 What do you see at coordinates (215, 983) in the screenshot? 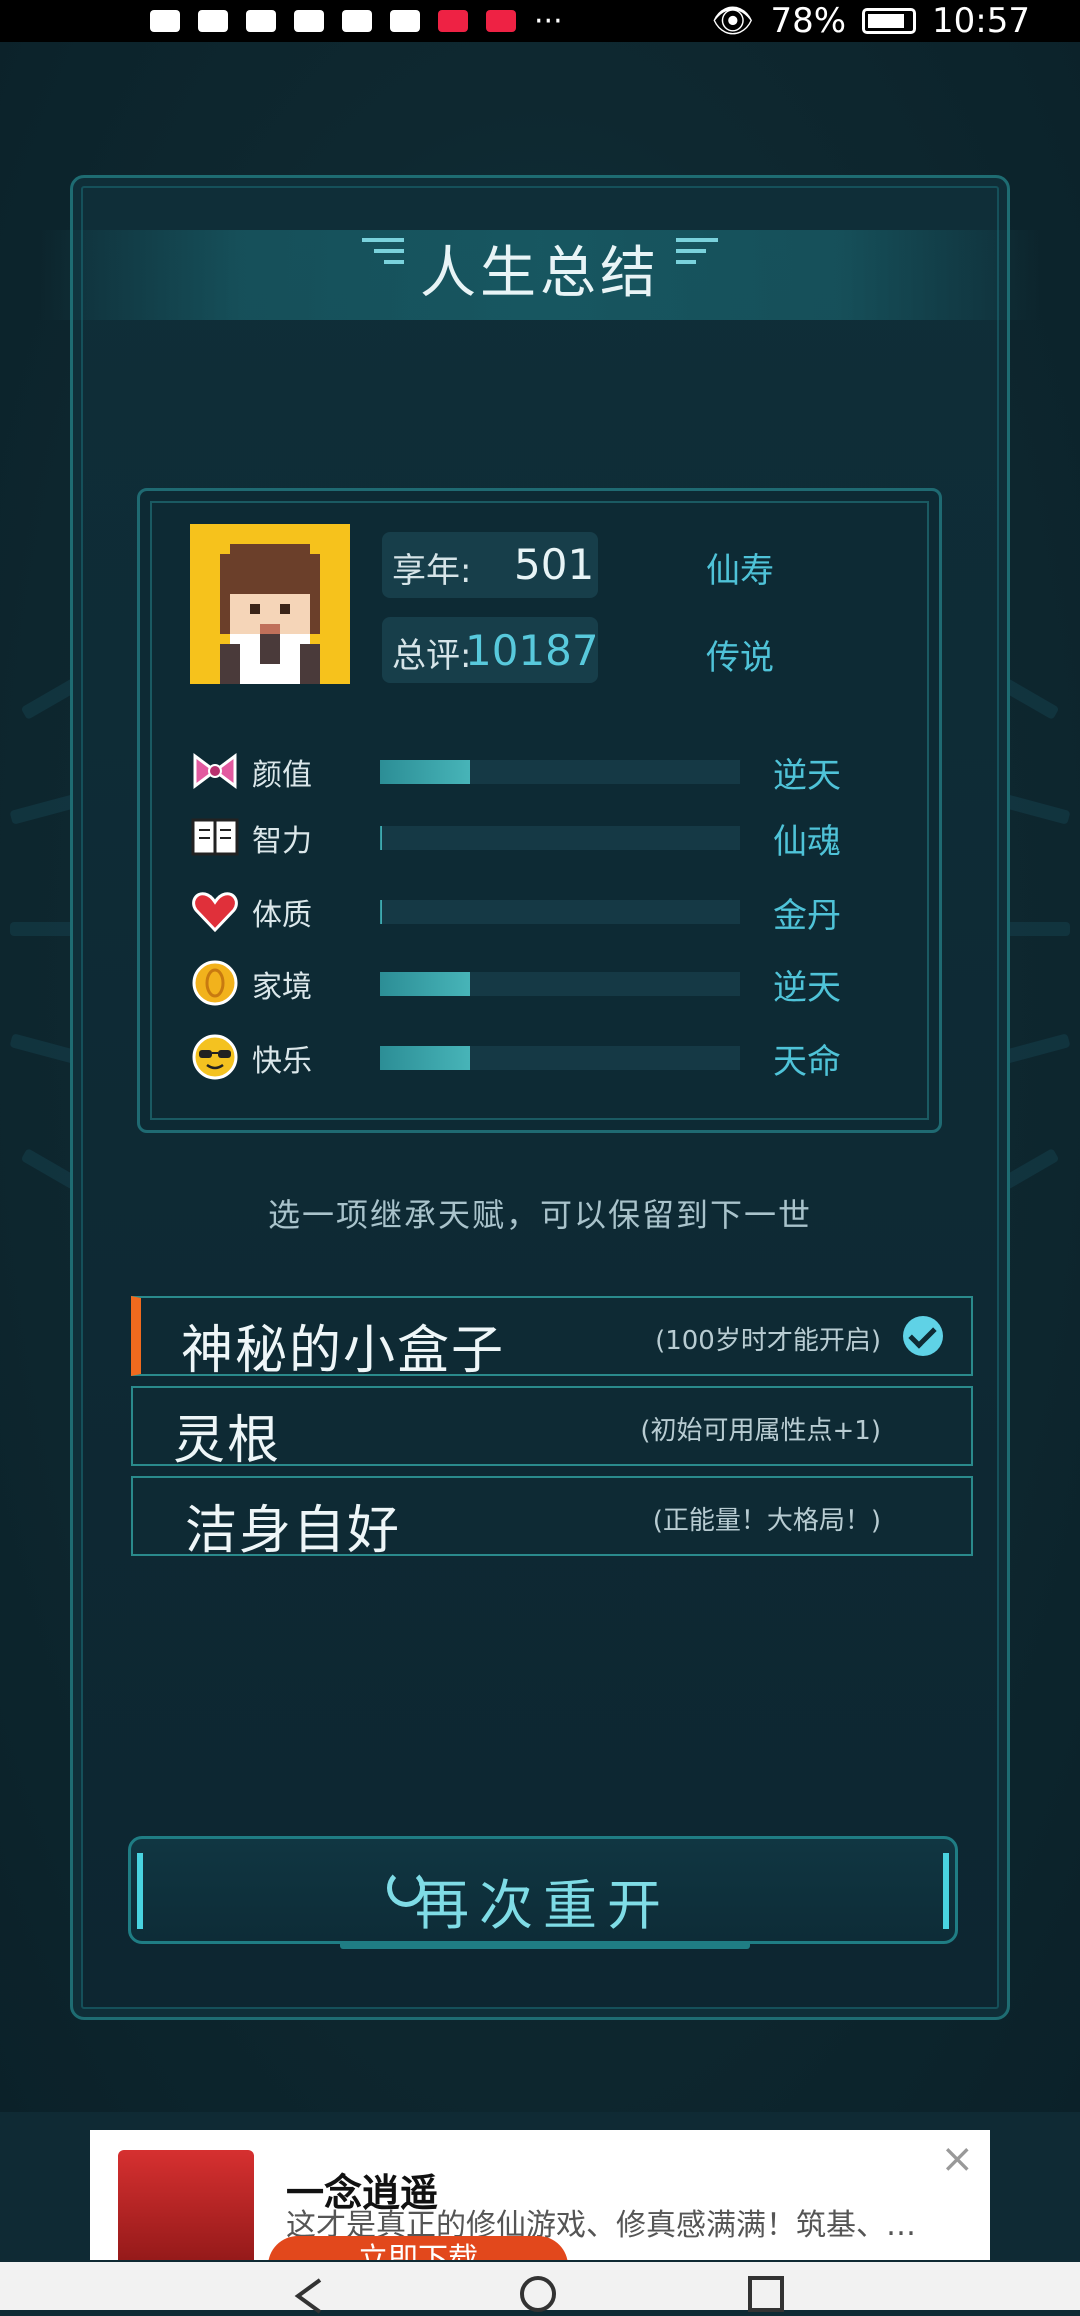
I see `coin-icon` at bounding box center [215, 983].